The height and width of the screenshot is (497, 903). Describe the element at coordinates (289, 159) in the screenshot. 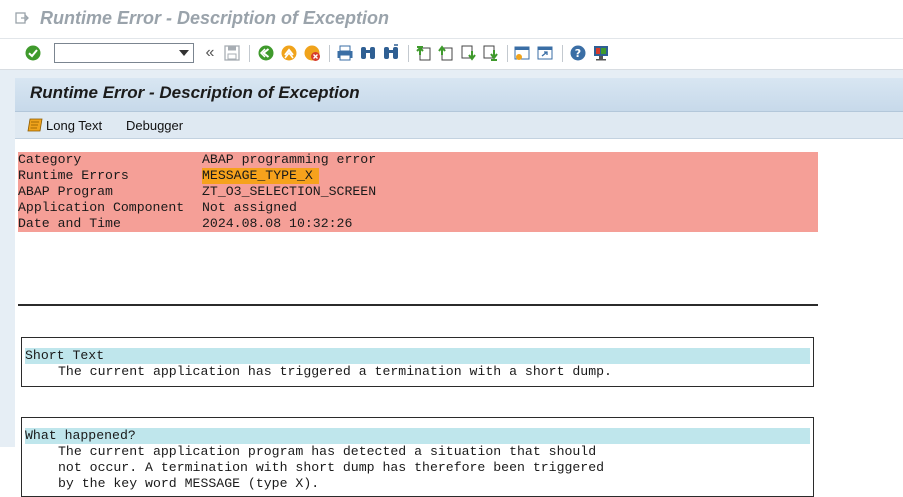

I see `info-value: ABAP programming error` at that location.